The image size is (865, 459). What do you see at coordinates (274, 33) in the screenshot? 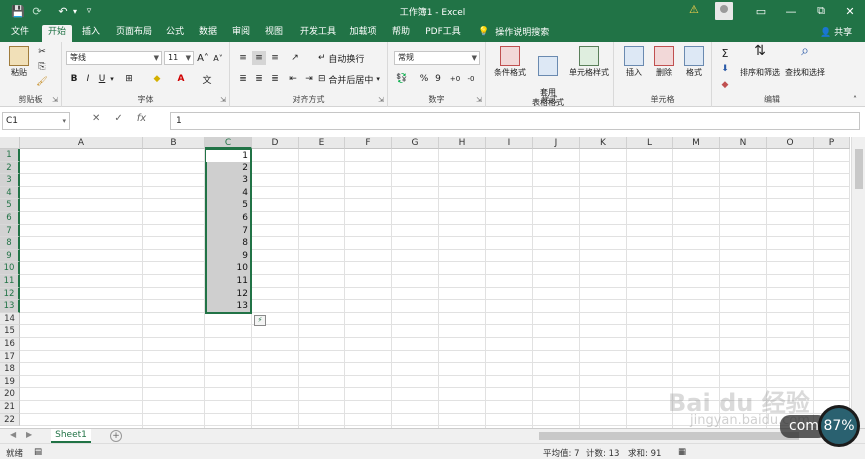
I see `tab-view: 视图` at bounding box center [274, 33].